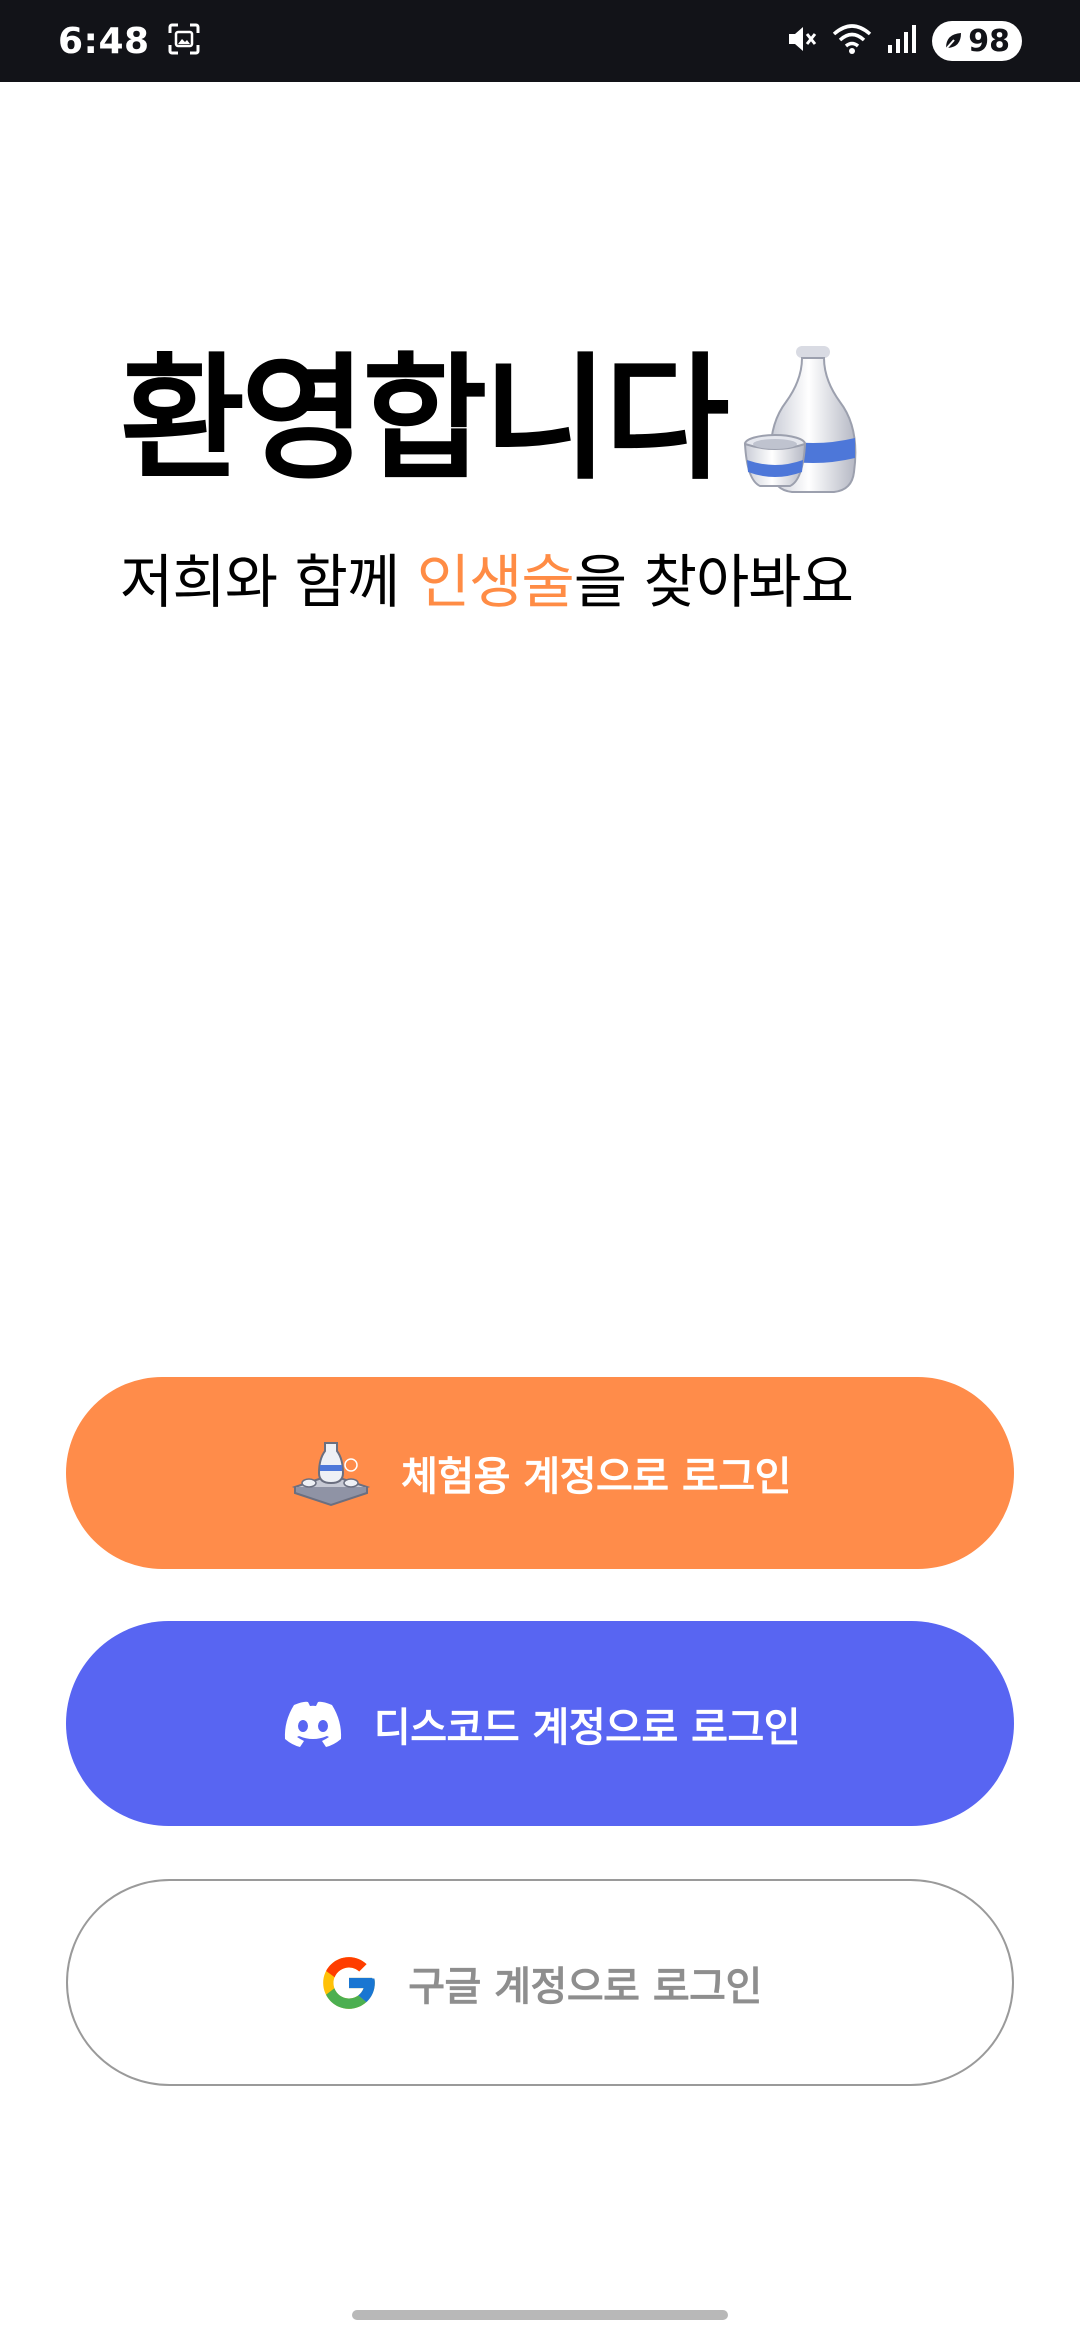  Describe the element at coordinates (540, 41) in the screenshot. I see `status-bar: 6:48 98` at that location.